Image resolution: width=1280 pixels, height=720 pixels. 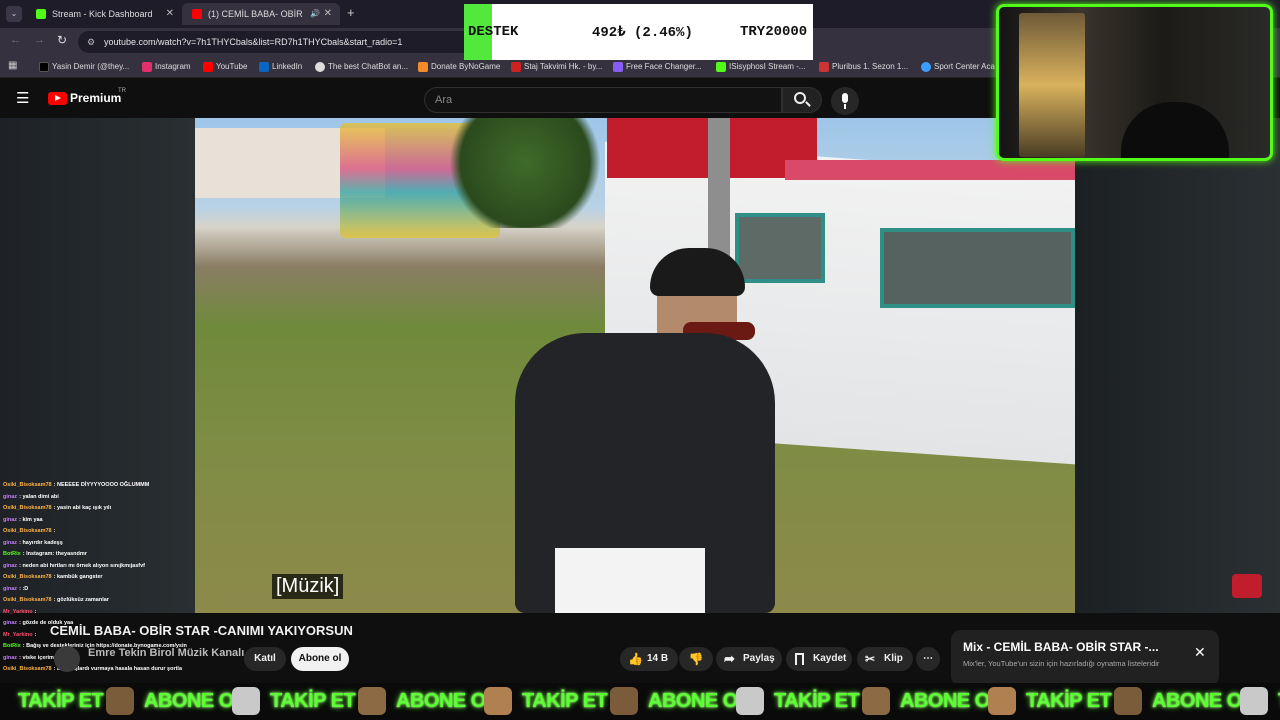 What do you see at coordinates (808, 104) in the screenshot?
I see `search-icon-handle` at bounding box center [808, 104].